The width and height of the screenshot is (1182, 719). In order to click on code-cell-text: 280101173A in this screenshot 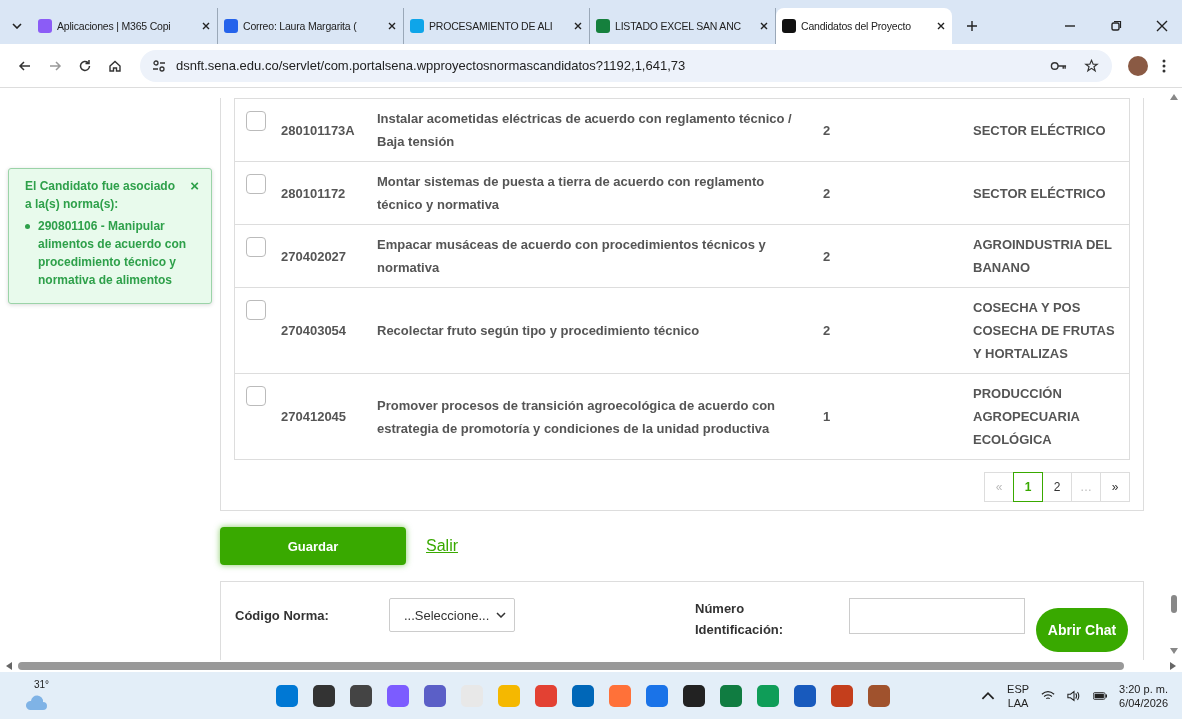, I will do `click(318, 130)`.